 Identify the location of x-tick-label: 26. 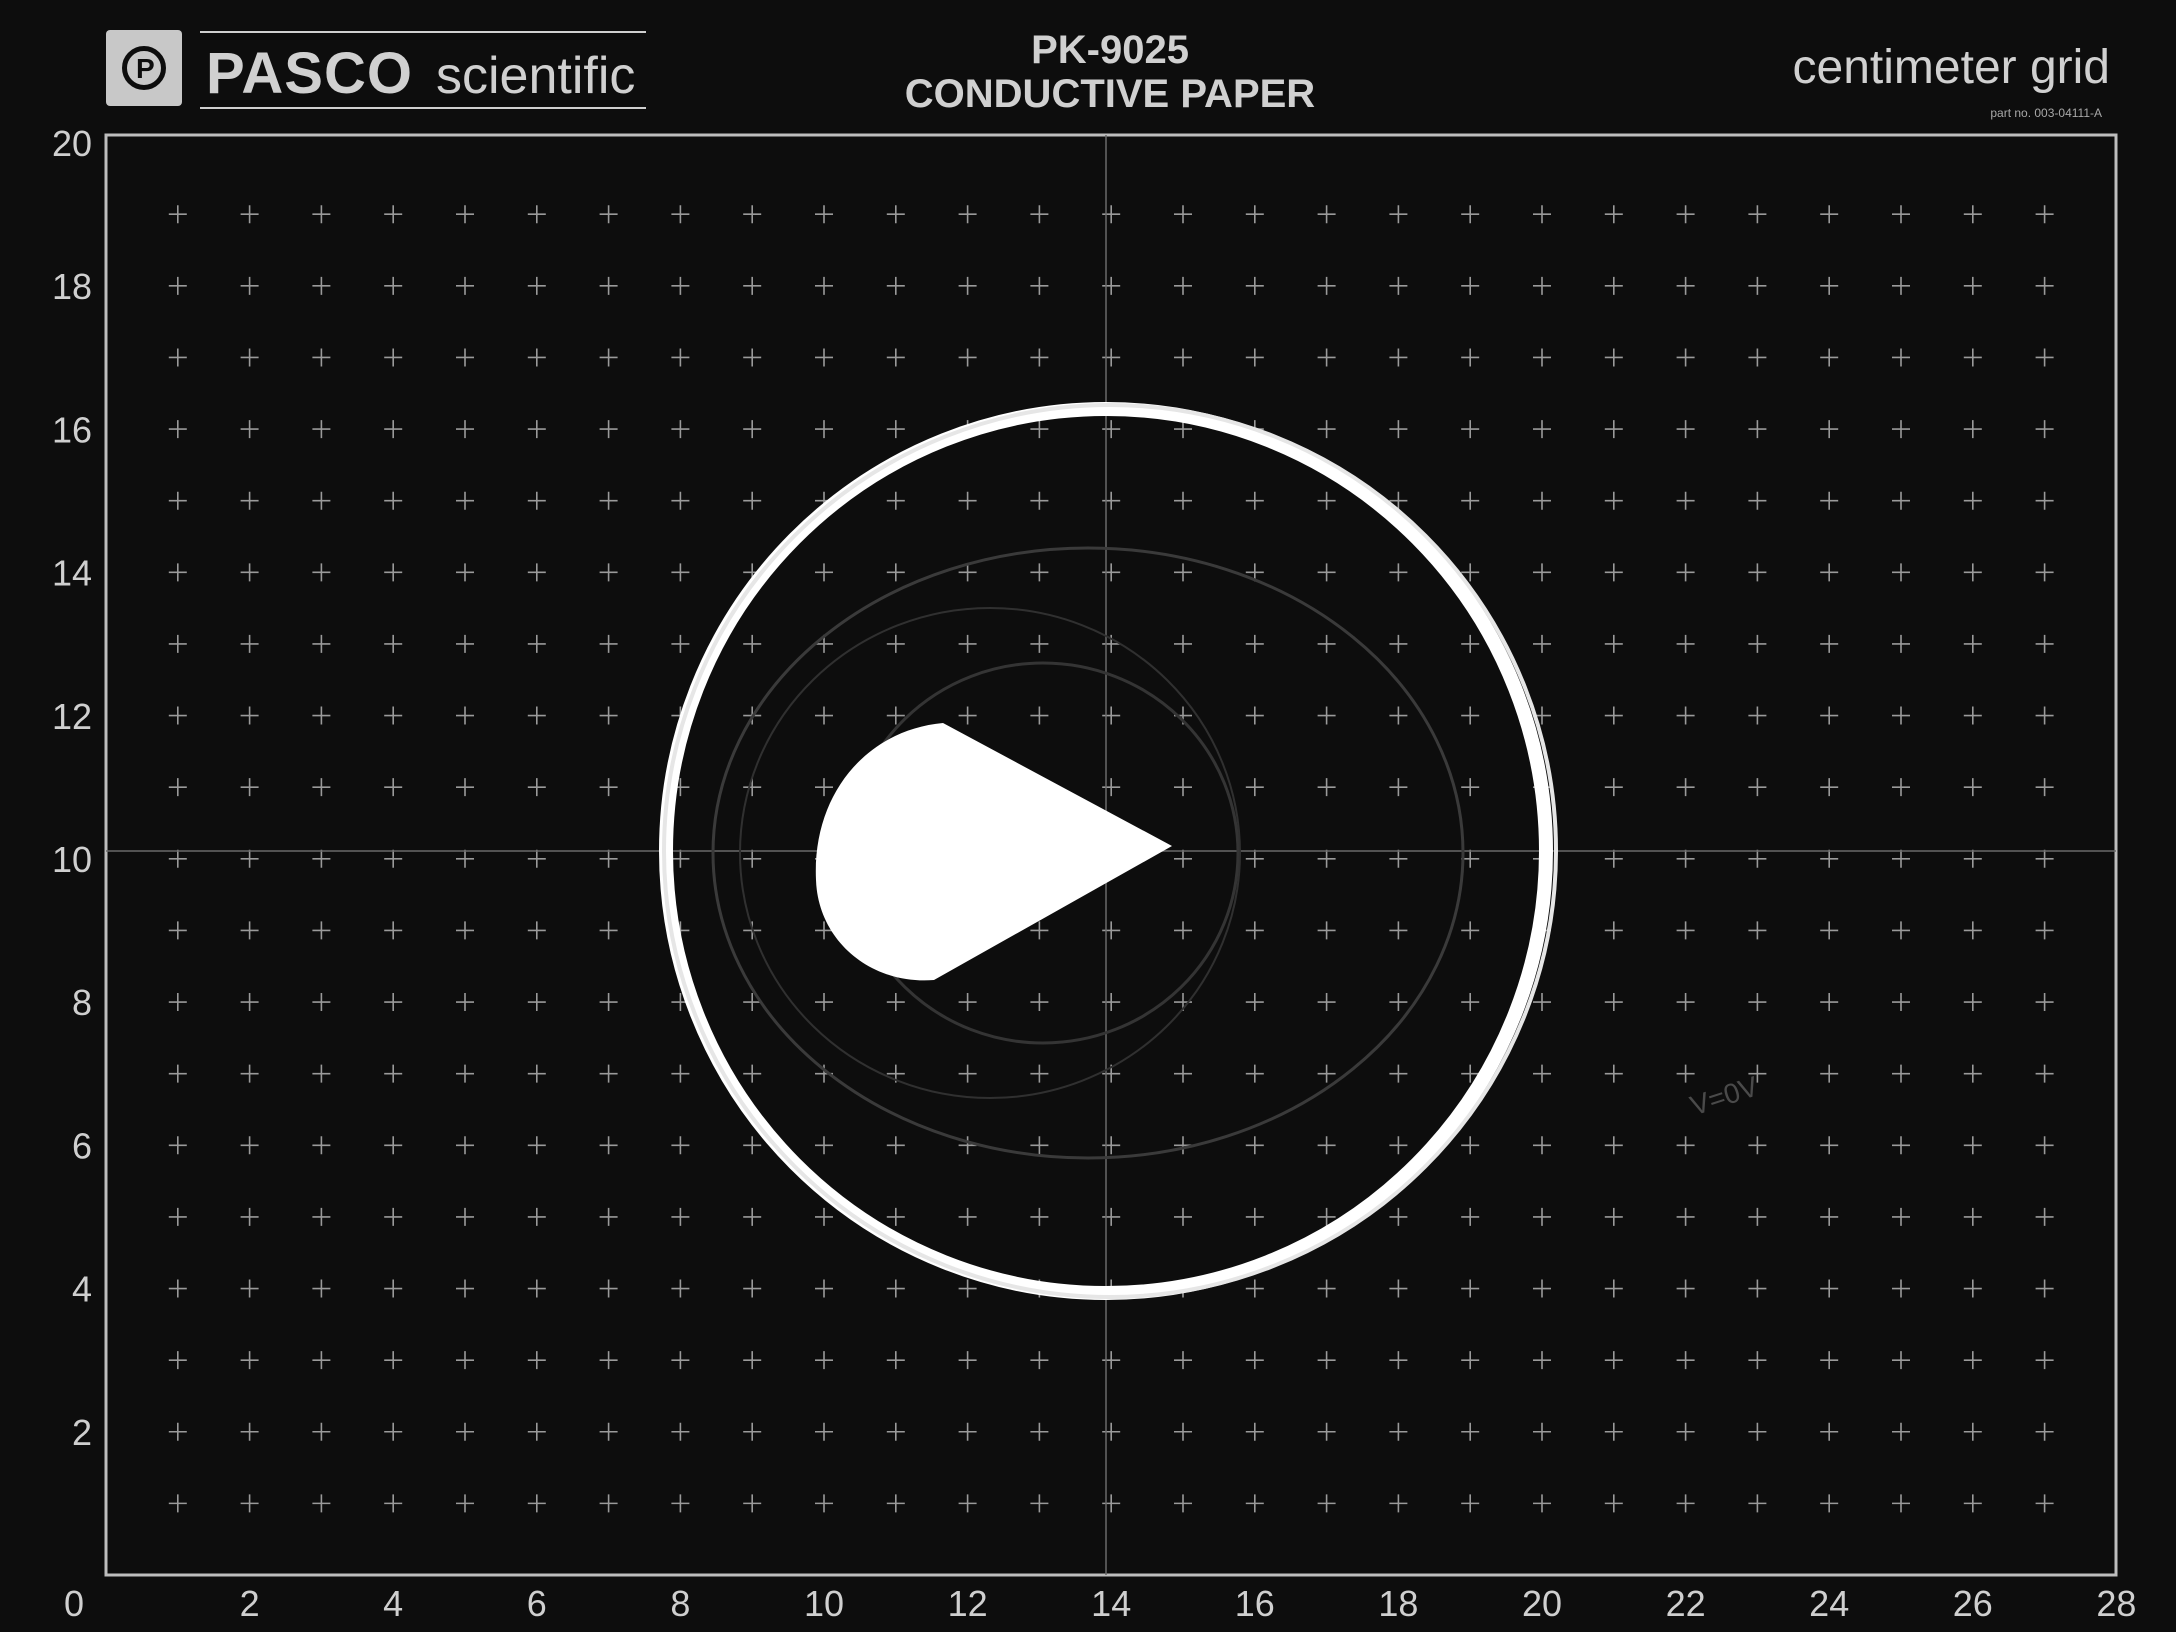
(1973, 1603).